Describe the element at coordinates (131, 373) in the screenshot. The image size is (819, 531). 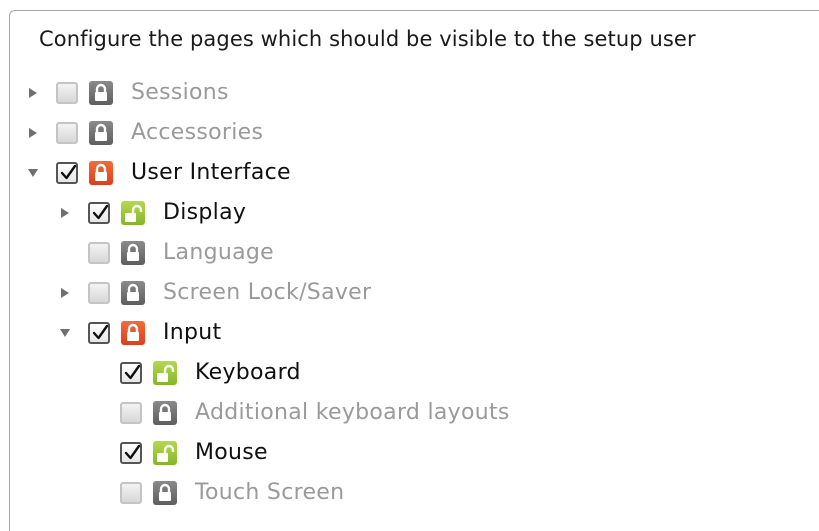
I see `checkbox-keyboard` at that location.